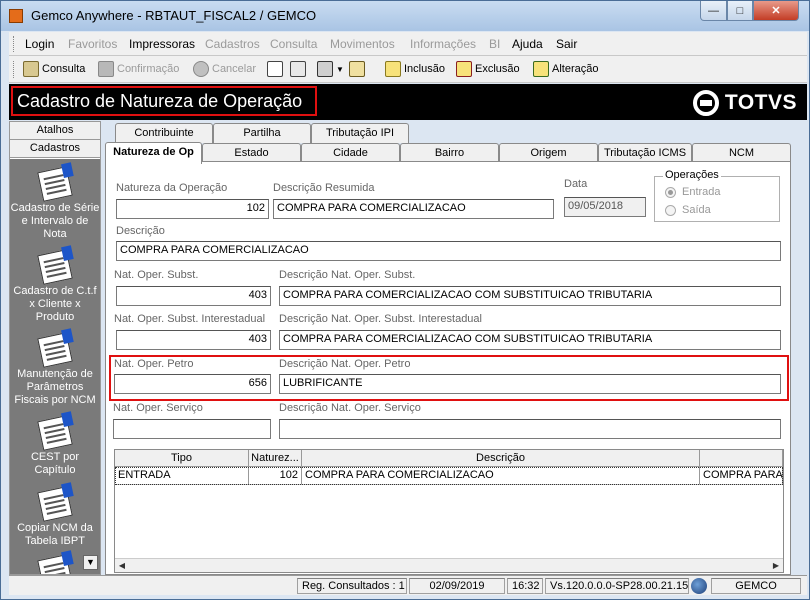 Image resolution: width=810 pixels, height=600 pixels. What do you see at coordinates (182, 458) in the screenshot?
I see `grid-header-tipo: Tipo` at bounding box center [182, 458].